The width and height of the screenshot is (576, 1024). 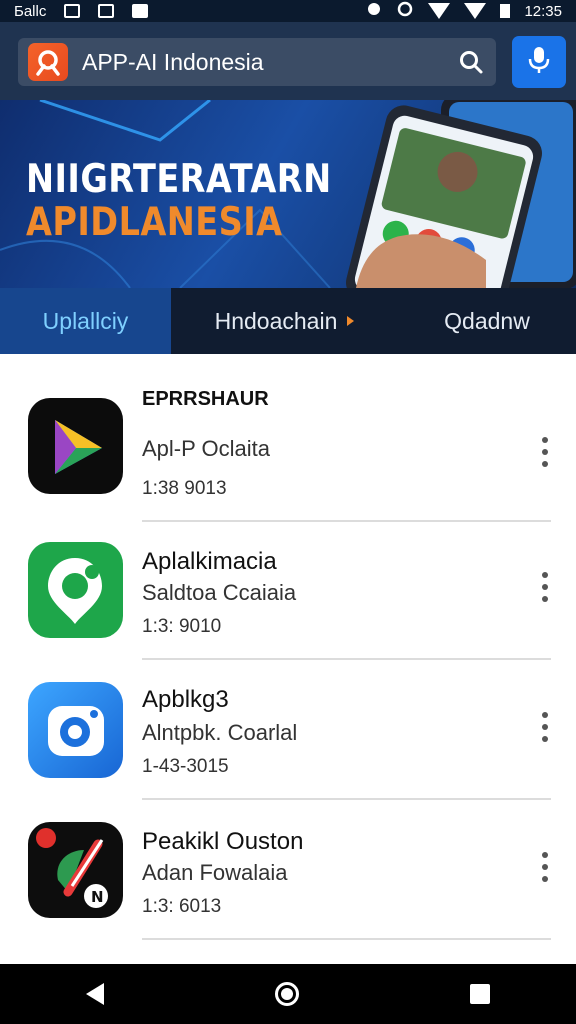 What do you see at coordinates (209, 561) in the screenshot?
I see `list-item-name: Aplalkimacia` at bounding box center [209, 561].